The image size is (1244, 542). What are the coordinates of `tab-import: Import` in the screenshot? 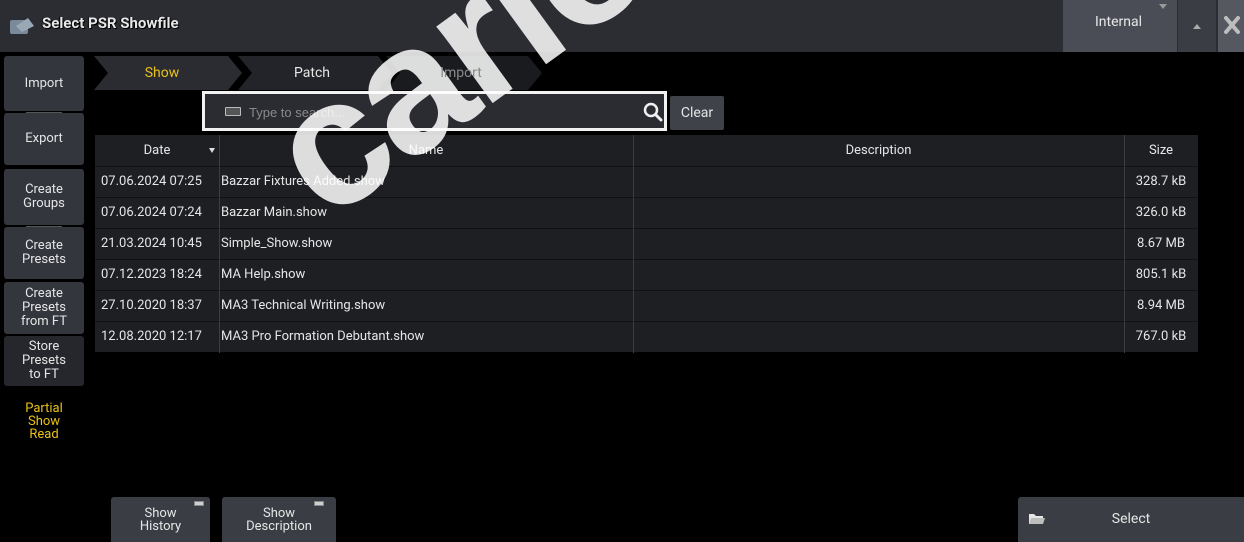 It's located at (464, 73).